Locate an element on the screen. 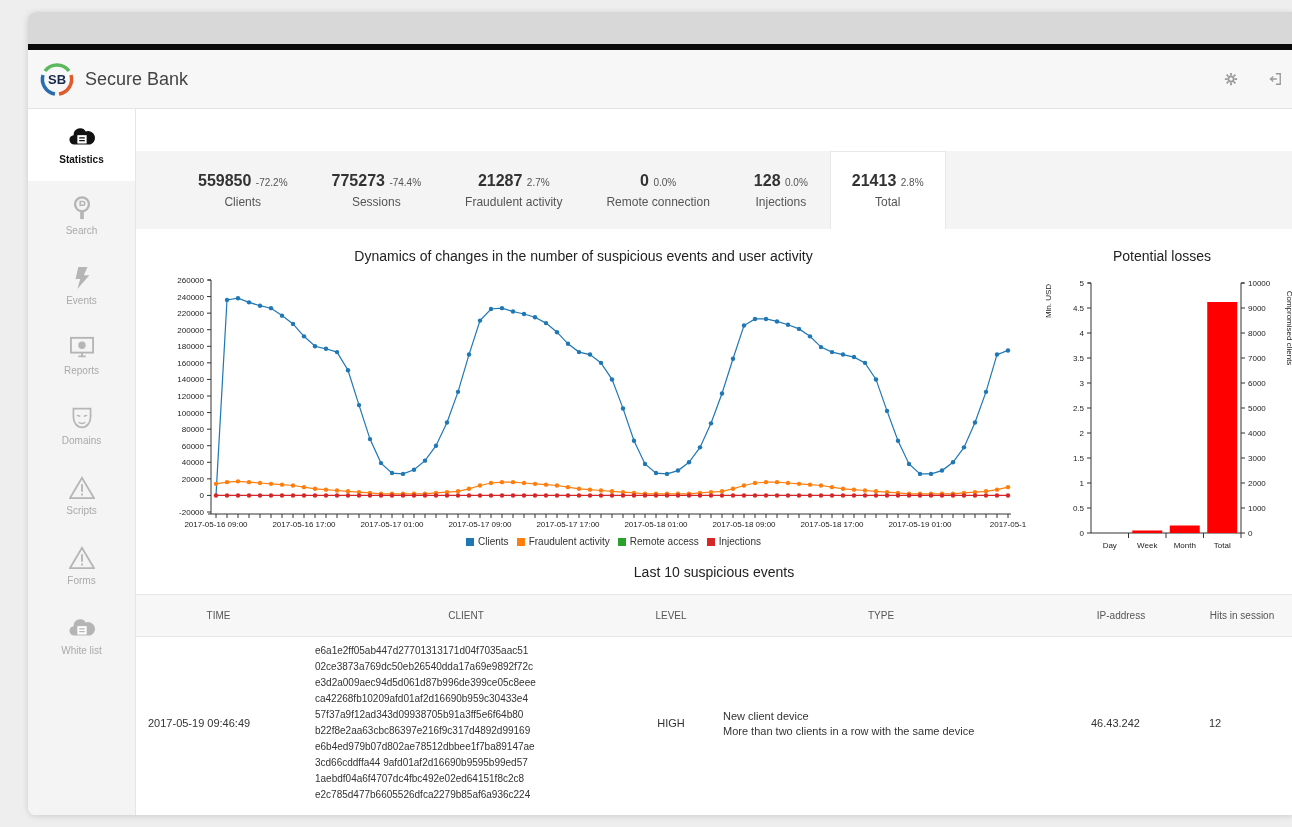 This screenshot has width=1292, height=827. axis-tick-label: 80000 is located at coordinates (192, 430).